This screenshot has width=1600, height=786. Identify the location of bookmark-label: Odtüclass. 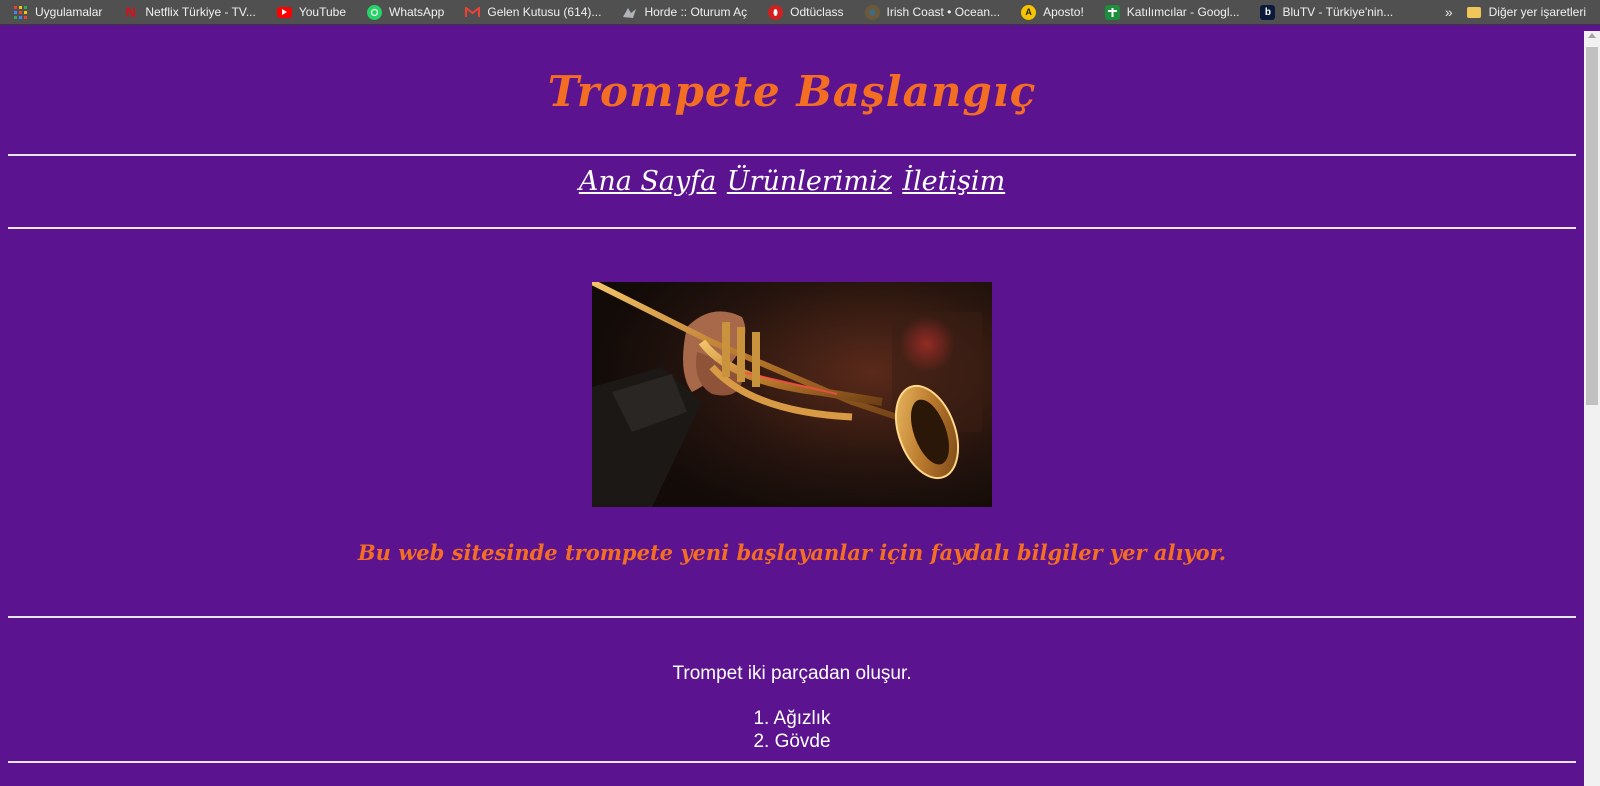
(817, 12).